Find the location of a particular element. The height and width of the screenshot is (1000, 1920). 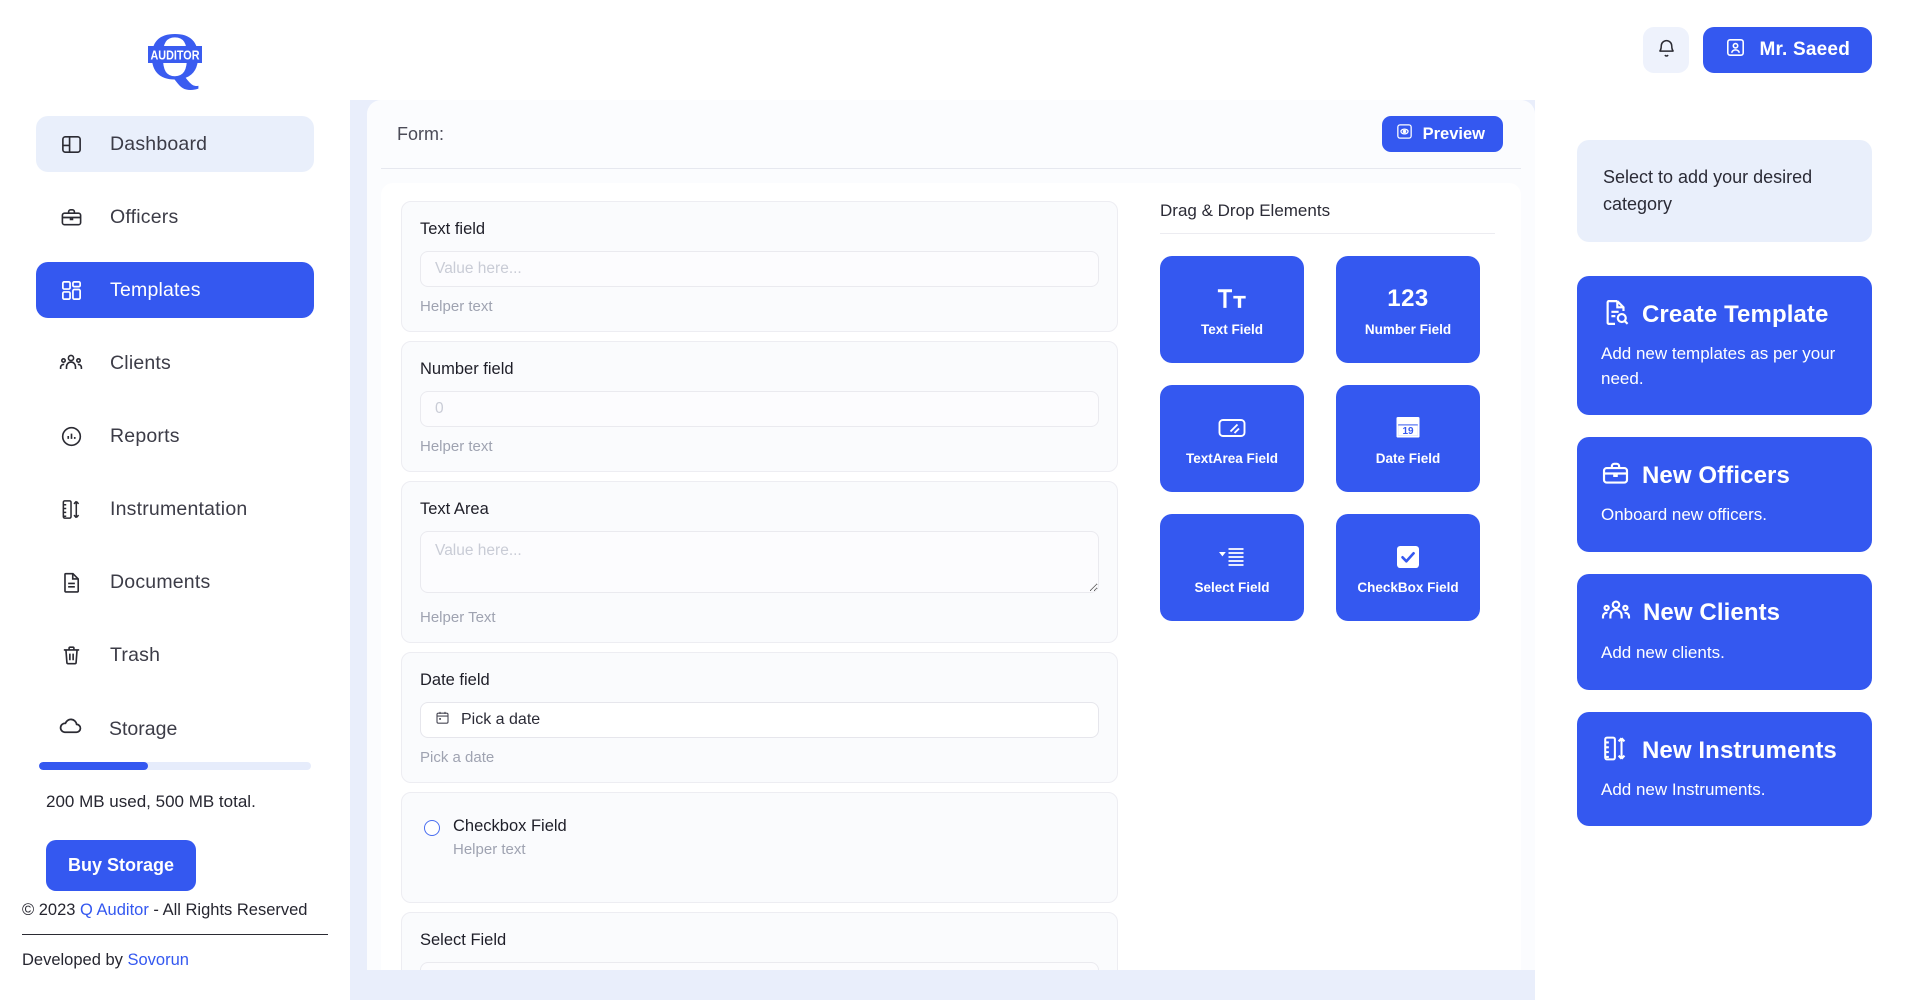

brand-logo: Q AUDITOR is located at coordinates (175, 58).